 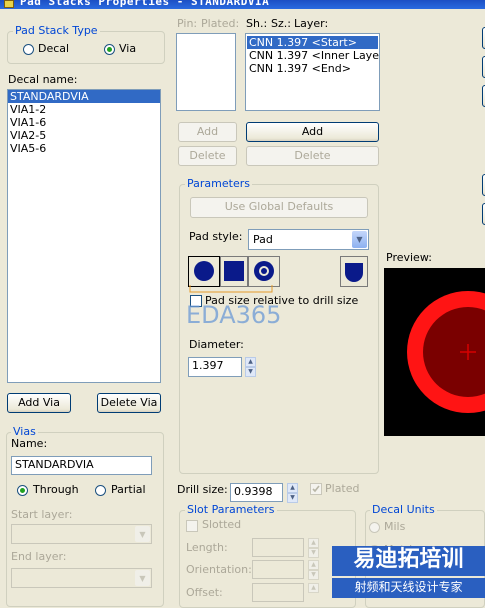 I want to click on add-layer-label: Add, so click(x=312, y=131).